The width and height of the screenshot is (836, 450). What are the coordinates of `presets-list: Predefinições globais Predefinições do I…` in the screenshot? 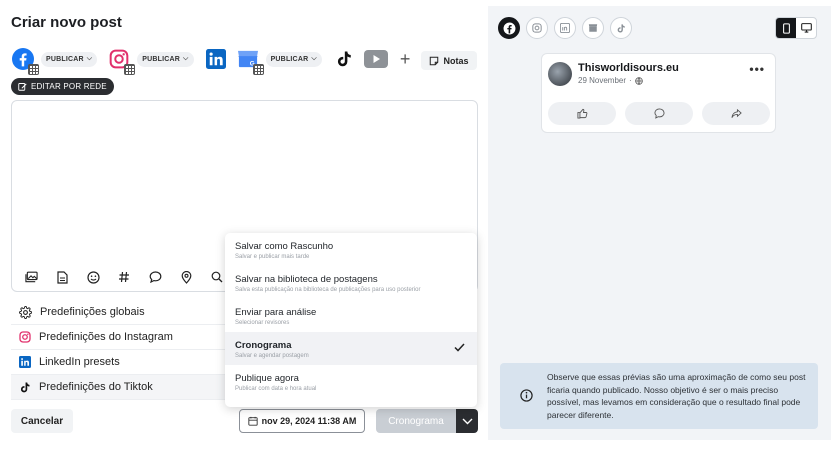 It's located at (118, 350).